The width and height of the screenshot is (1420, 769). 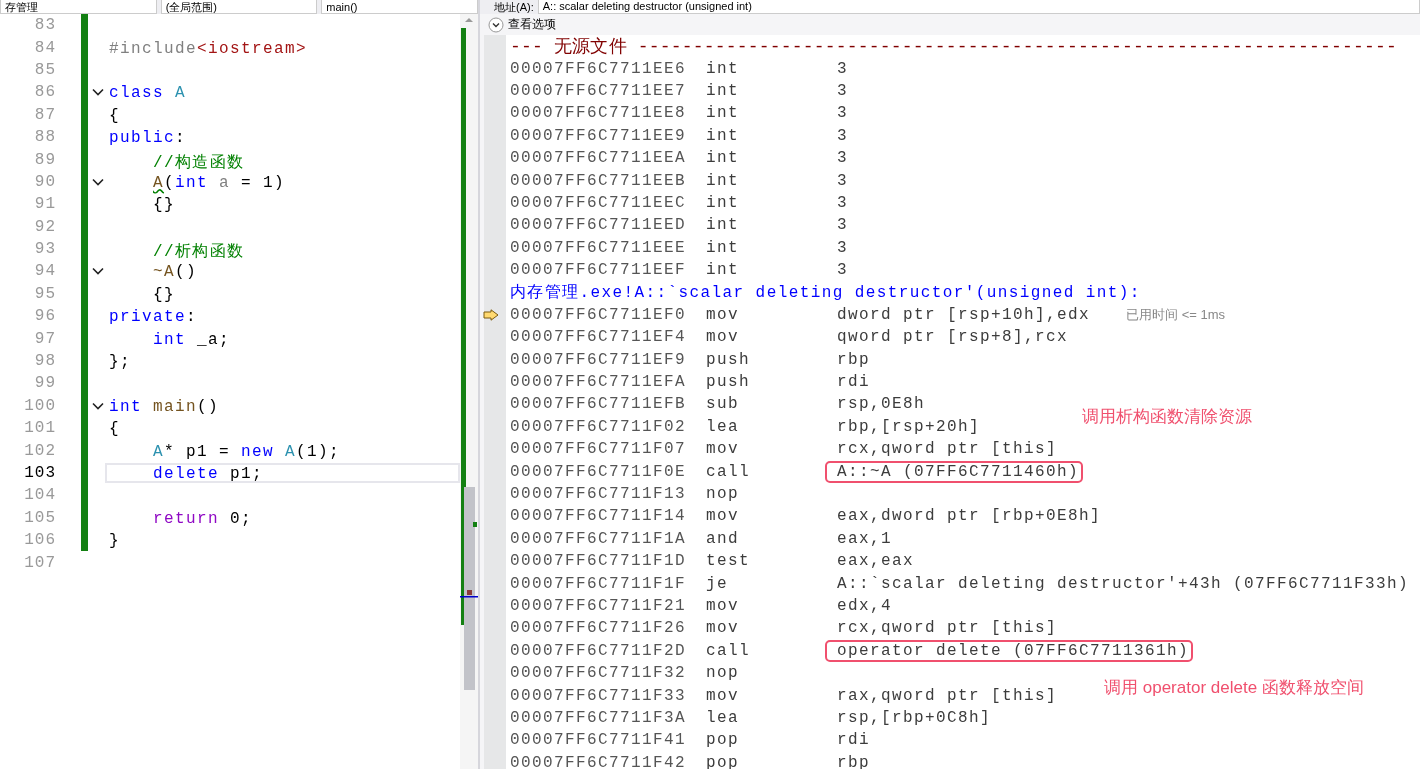 I want to click on instruction-address: 00007FF6C7711F41, so click(x=599, y=740).